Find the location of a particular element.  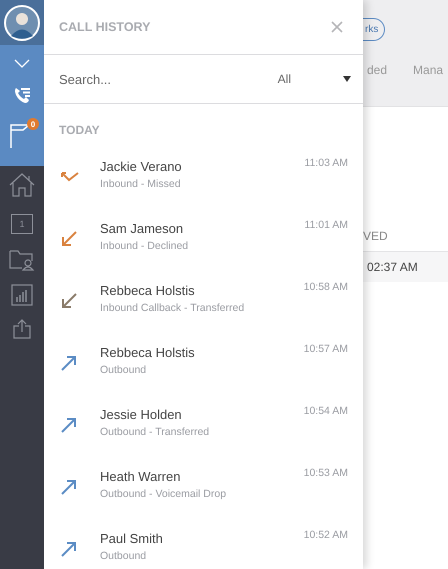

panel-title: CALL HISTORY is located at coordinates (104, 27).